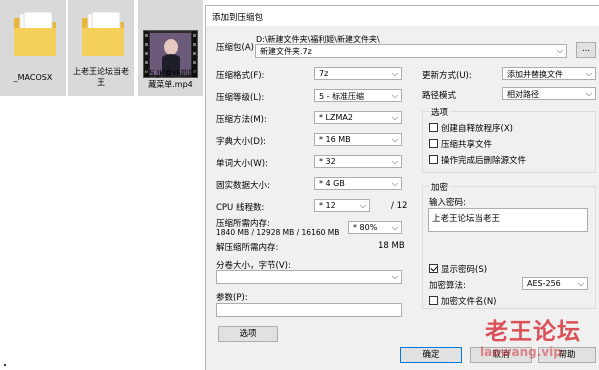  Describe the element at coordinates (240, 208) in the screenshot. I see `threads-label: CPU 线程数:` at that location.